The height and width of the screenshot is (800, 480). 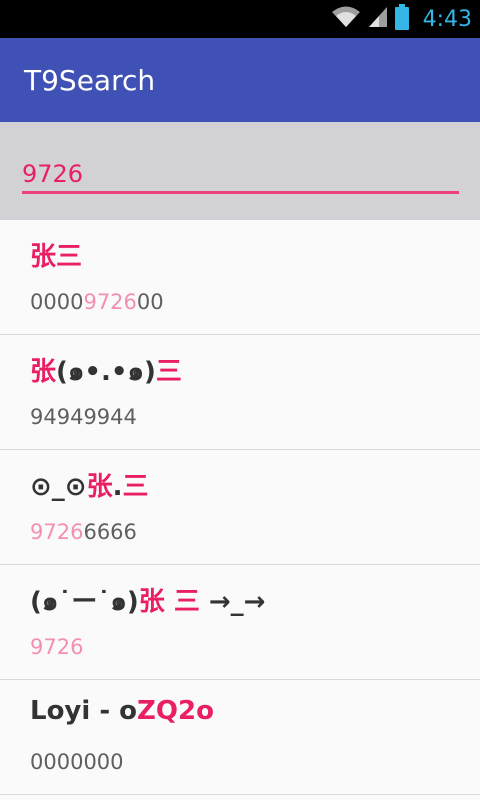 I want to click on contact-number: 0000972600, so click(x=97, y=302).